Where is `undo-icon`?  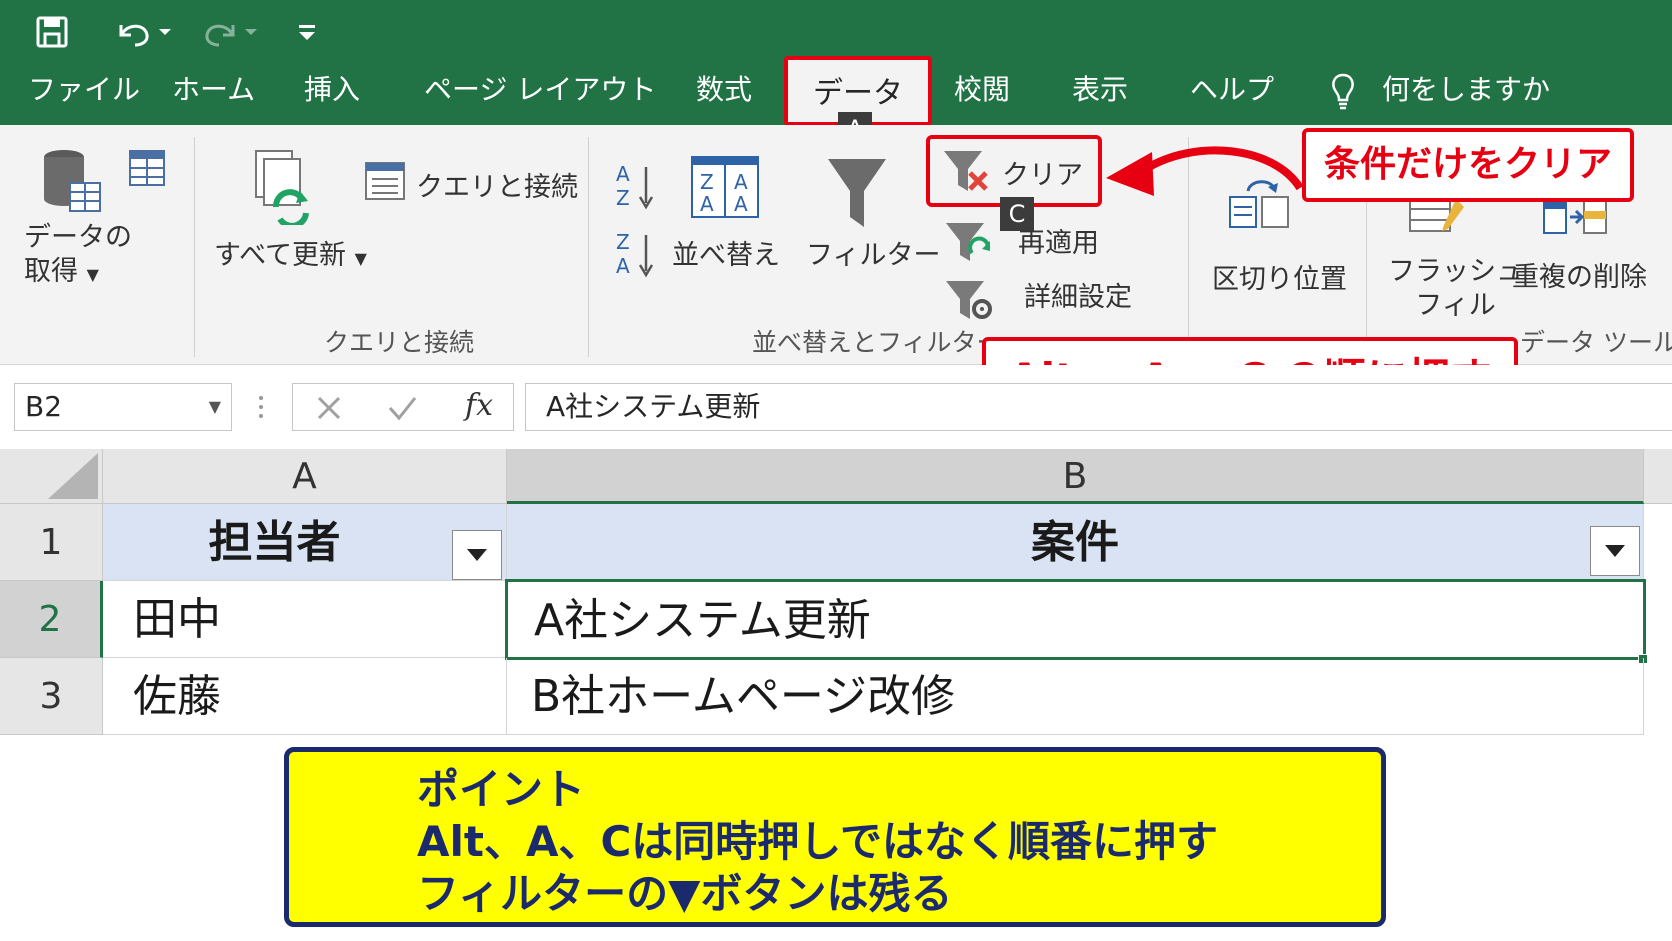 undo-icon is located at coordinates (143, 32).